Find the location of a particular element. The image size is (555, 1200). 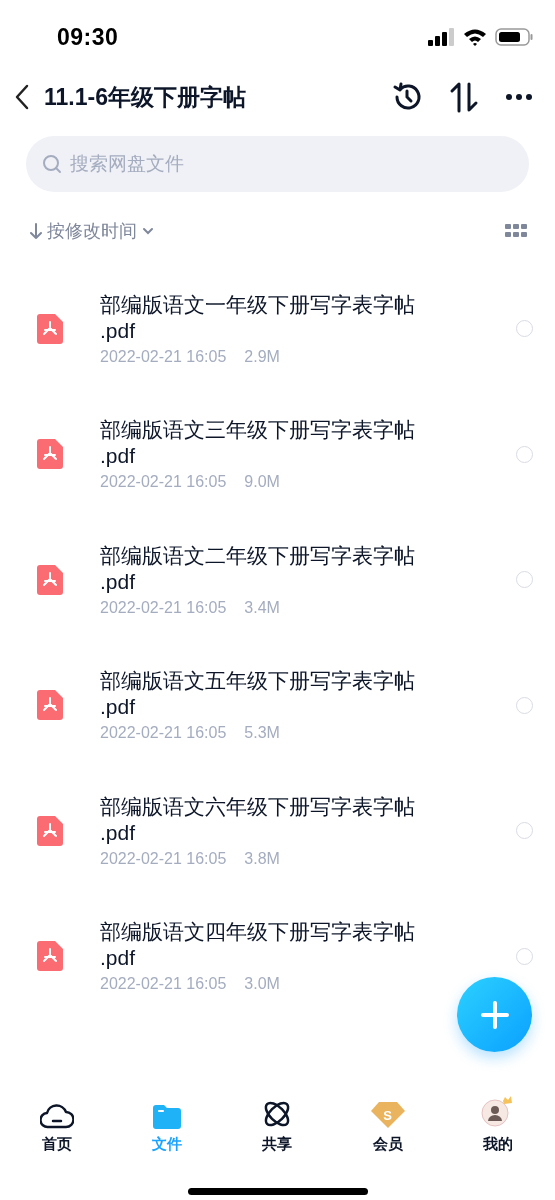

plus-icon is located at coordinates (494, 1014).